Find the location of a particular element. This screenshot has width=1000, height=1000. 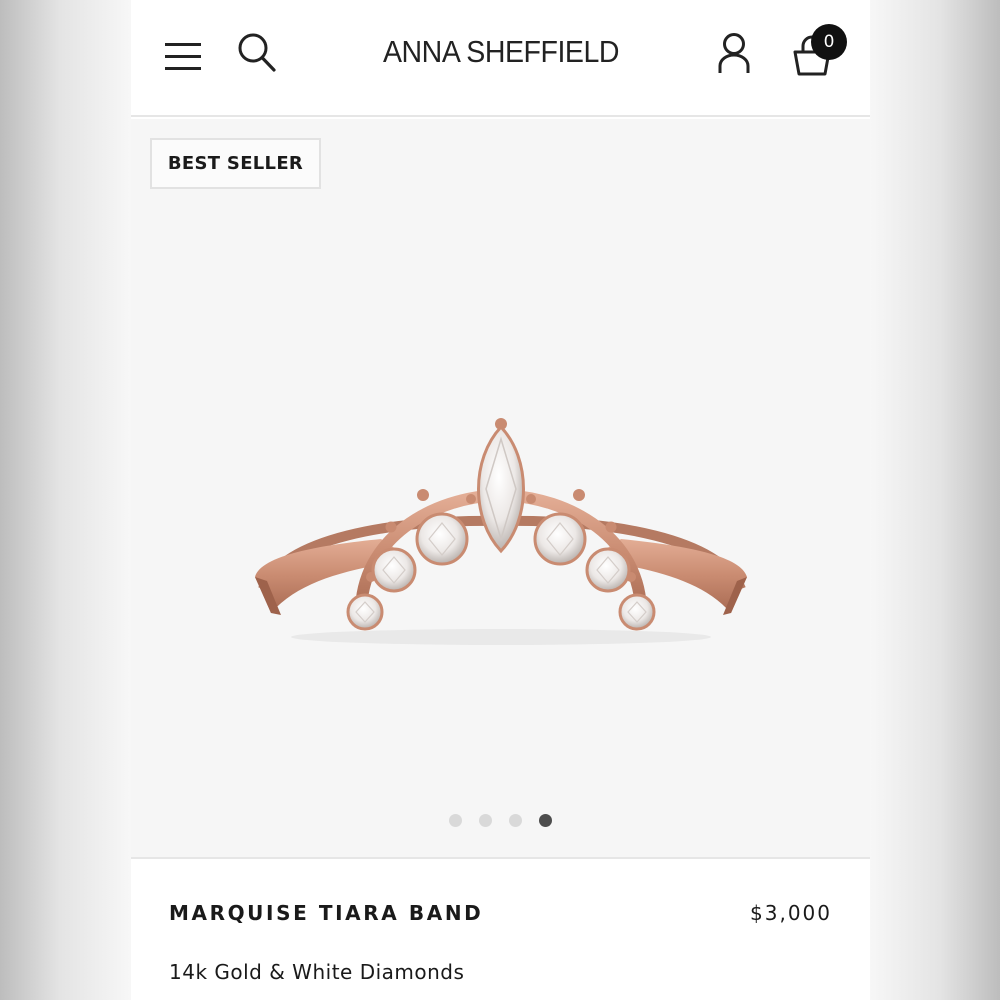

carousel-pagination is located at coordinates (500, 821).